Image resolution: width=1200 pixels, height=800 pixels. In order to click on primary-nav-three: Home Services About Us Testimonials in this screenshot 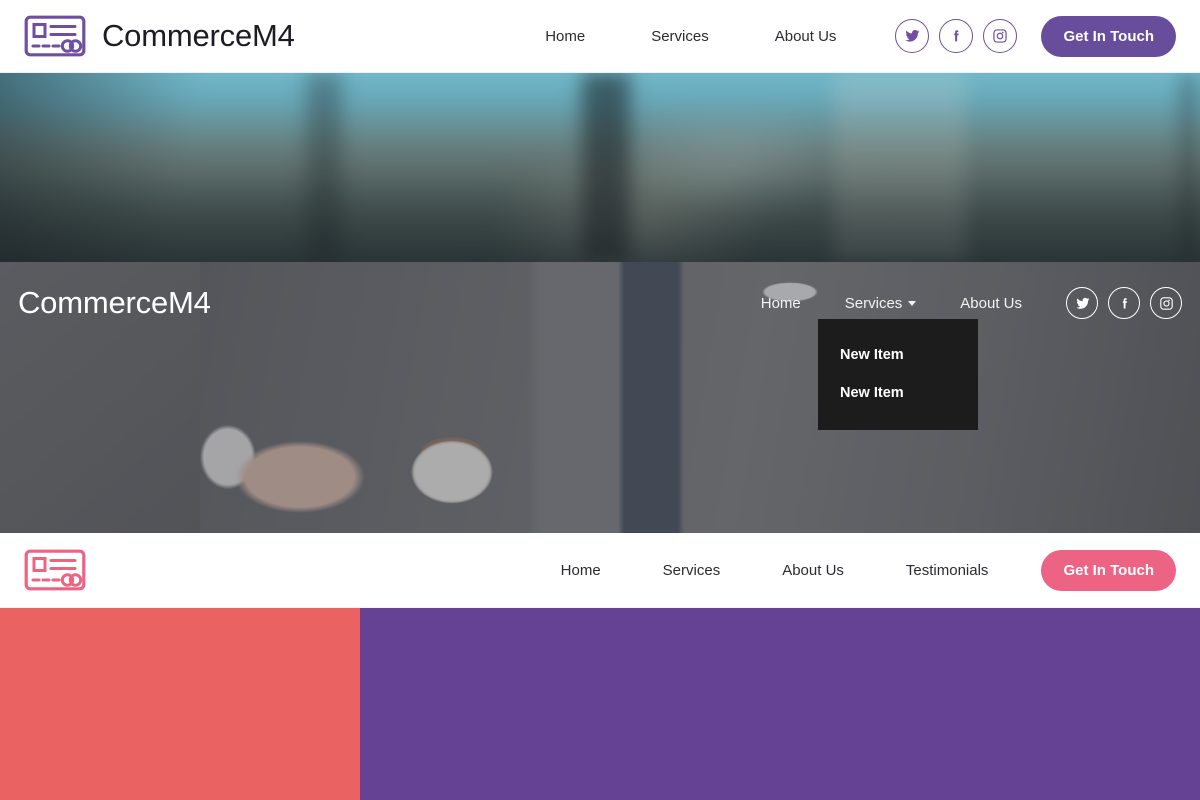, I will do `click(775, 570)`.